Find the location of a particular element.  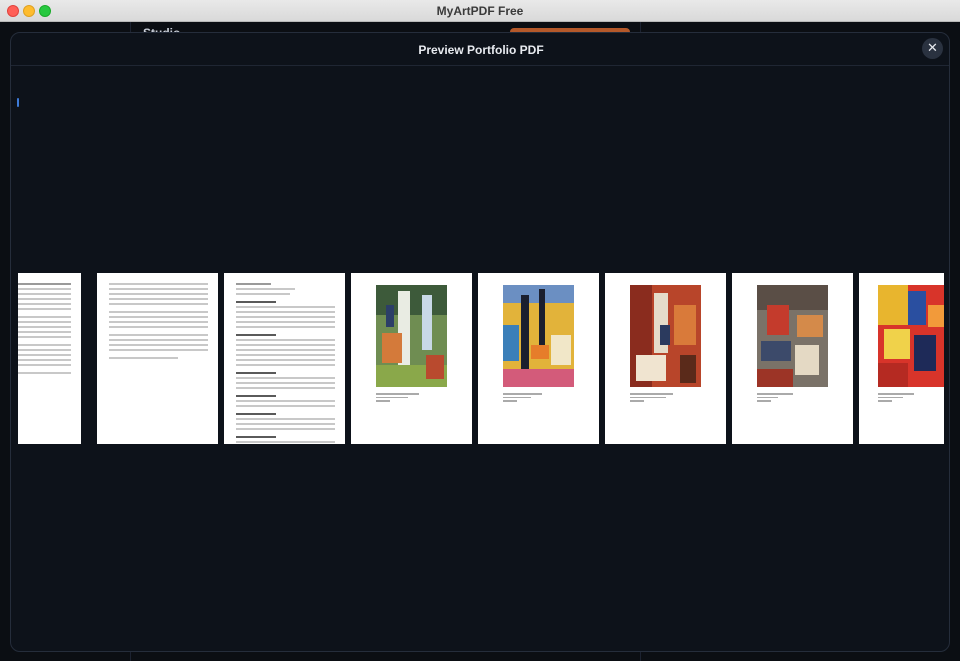

title-bar: MyArtPDF Free is located at coordinates (480, 11).